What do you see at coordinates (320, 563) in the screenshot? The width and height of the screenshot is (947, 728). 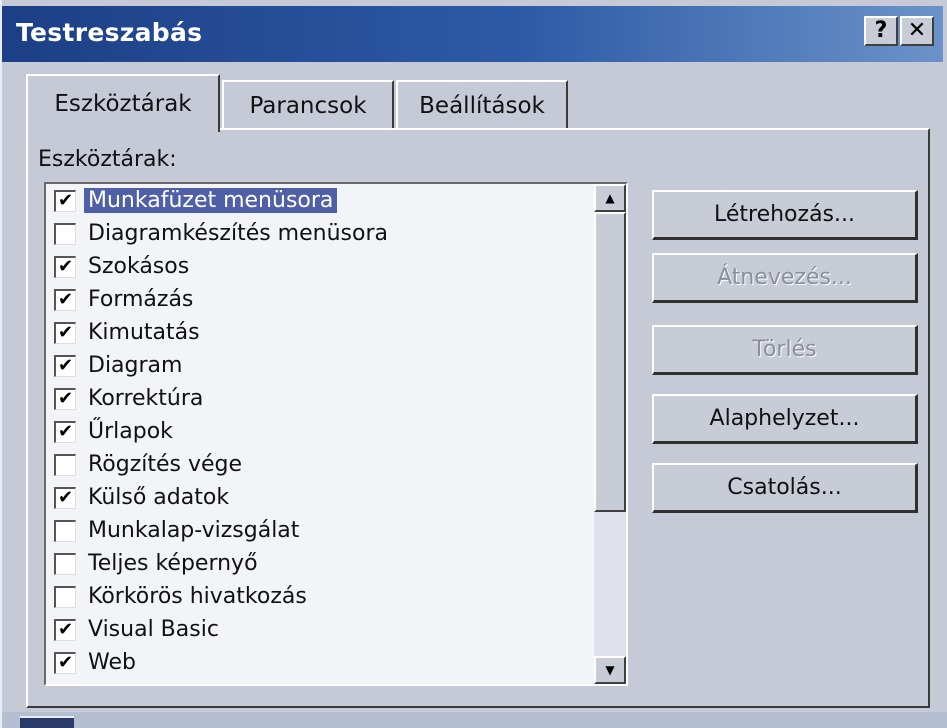 I see `list-item: Teljes képernyő` at bounding box center [320, 563].